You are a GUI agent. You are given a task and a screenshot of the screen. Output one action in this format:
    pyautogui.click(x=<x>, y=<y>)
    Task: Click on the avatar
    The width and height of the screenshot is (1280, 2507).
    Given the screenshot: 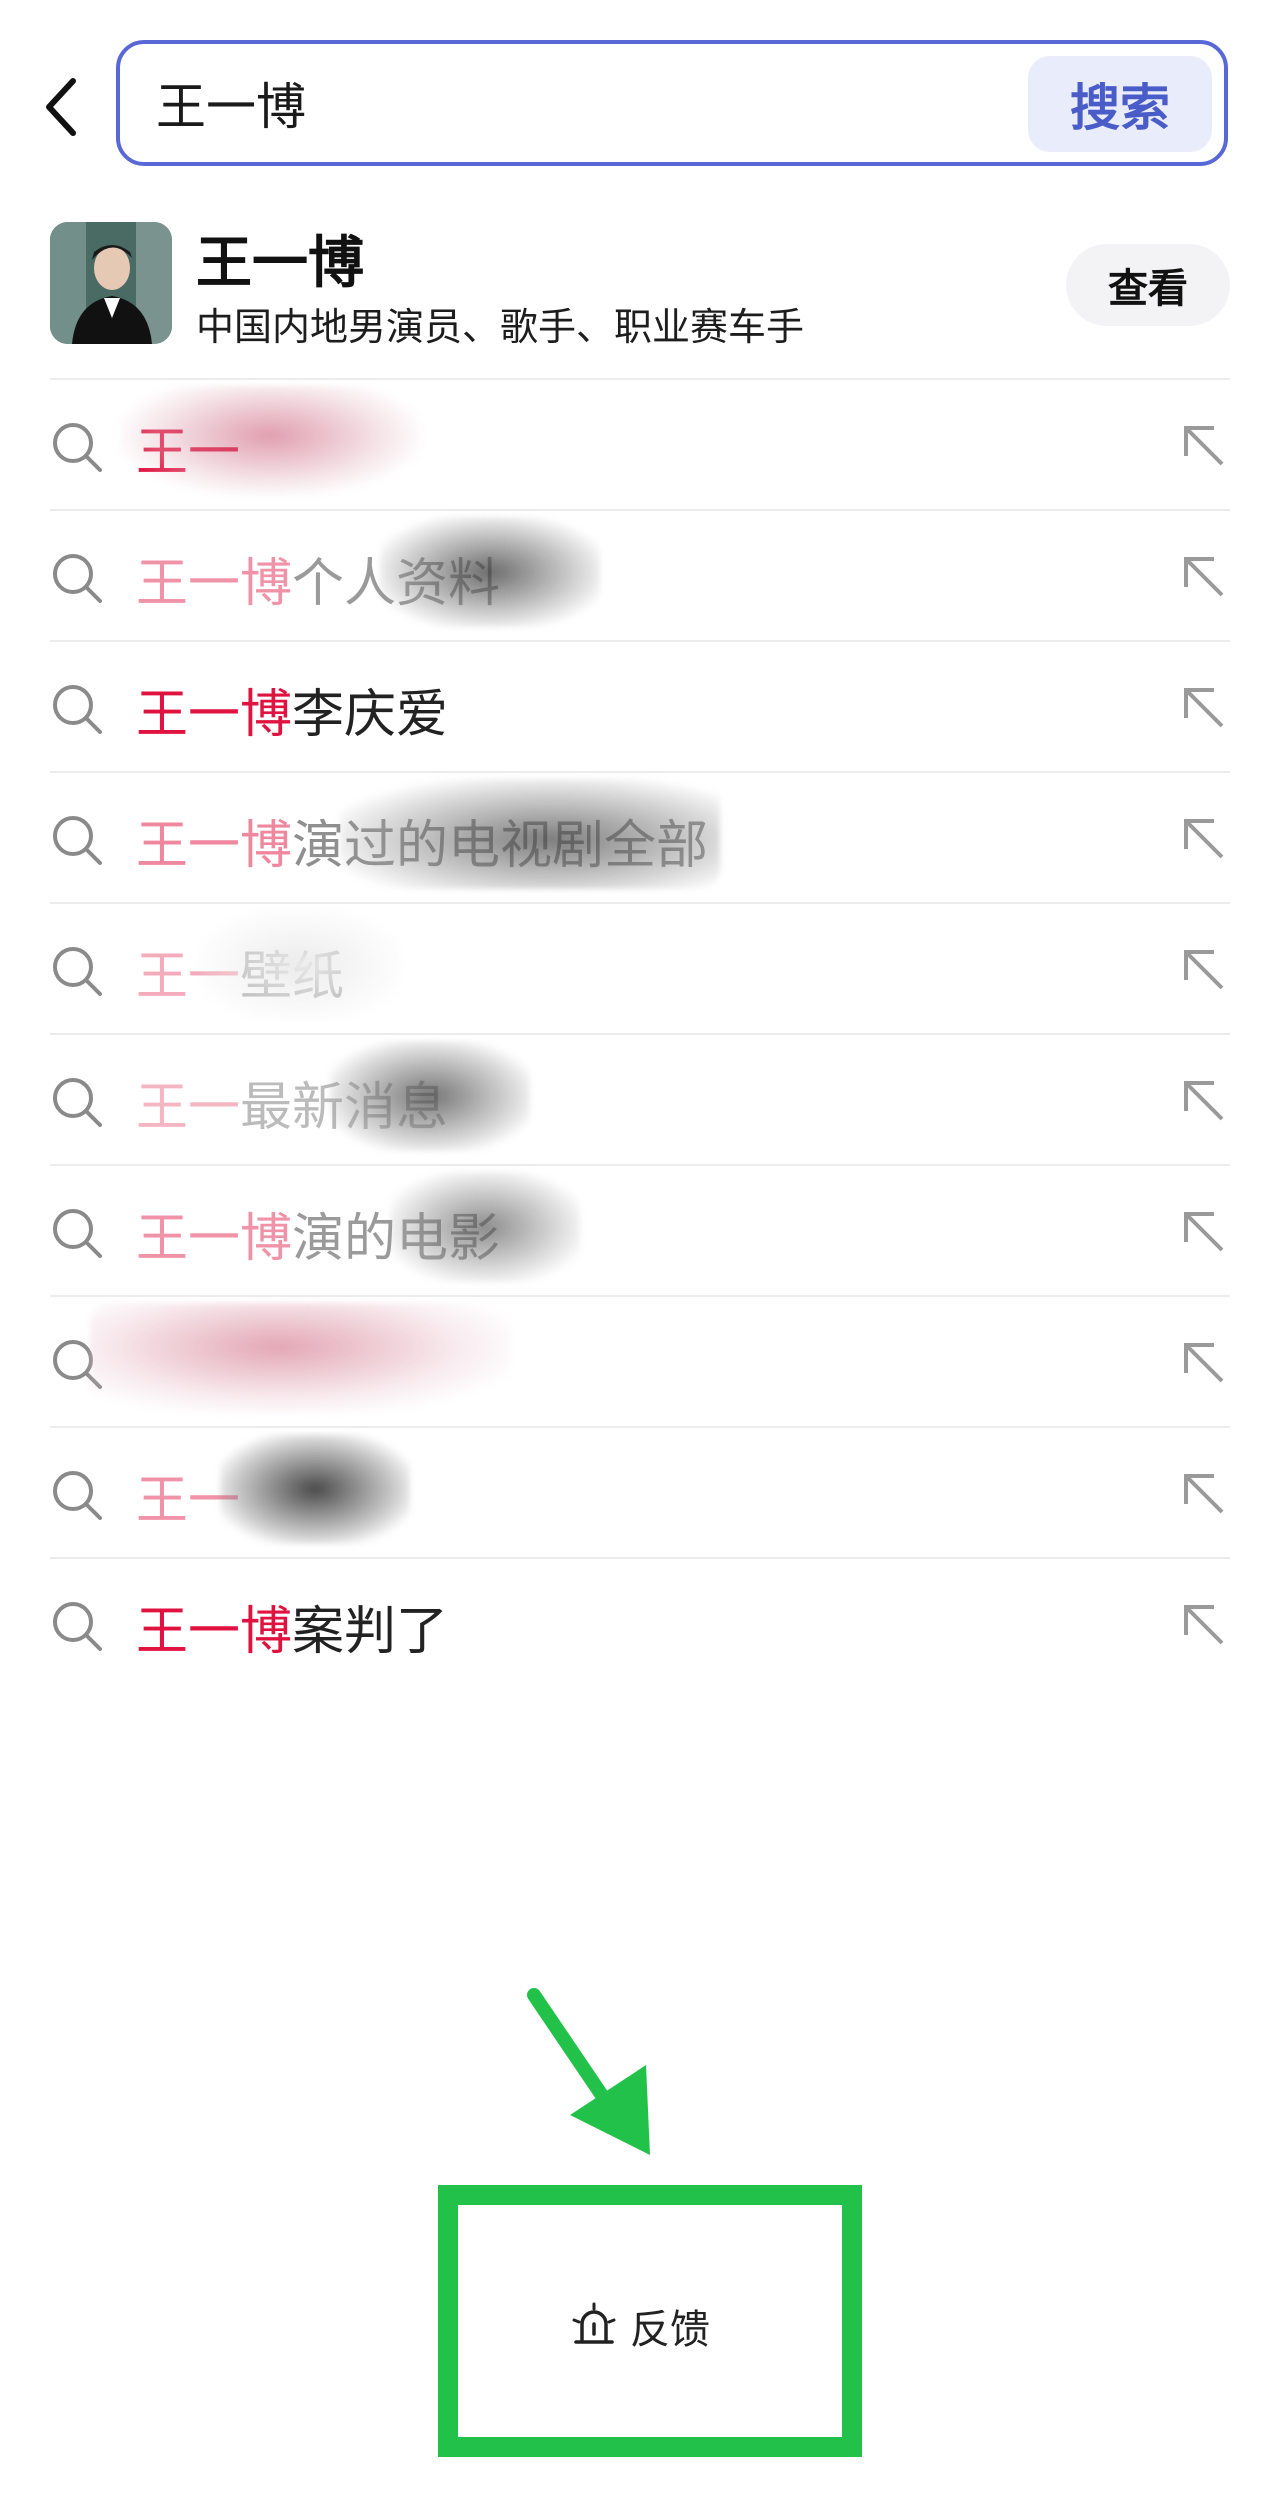 What is the action you would take?
    pyautogui.click(x=111, y=283)
    